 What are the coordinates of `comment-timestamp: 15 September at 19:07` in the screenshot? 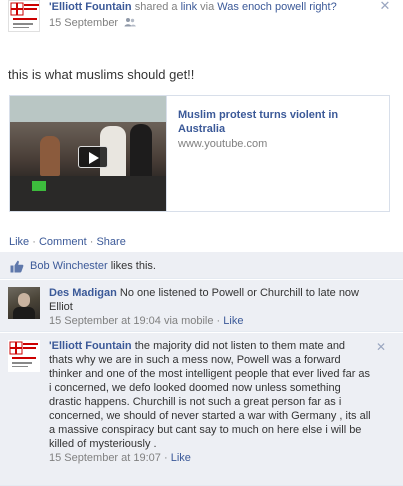 It's located at (105, 458).